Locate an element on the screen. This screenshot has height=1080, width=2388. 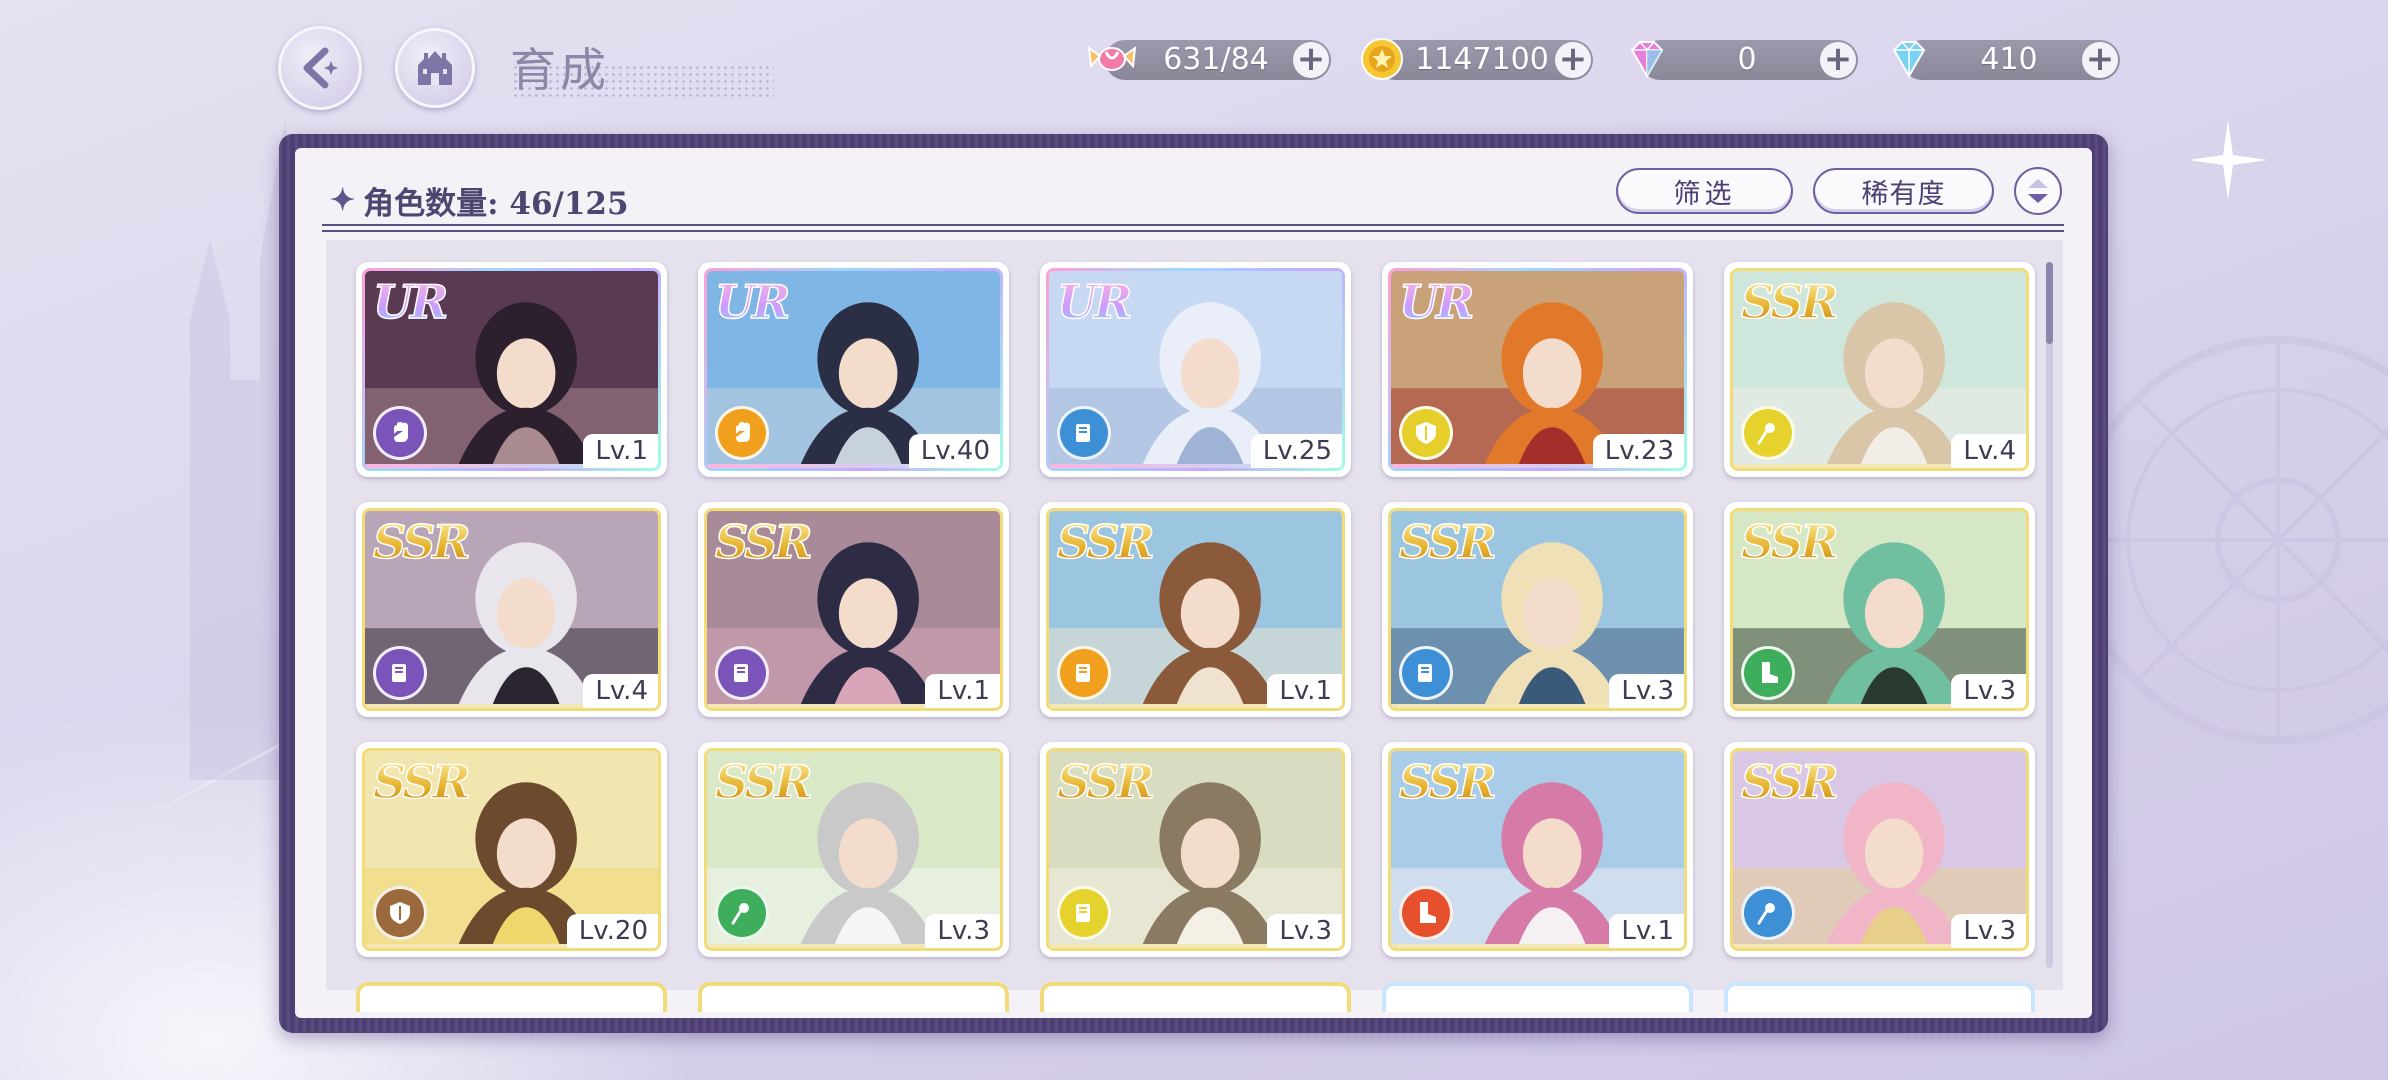
level-label: Lv.23 is located at coordinates (1638, 451).